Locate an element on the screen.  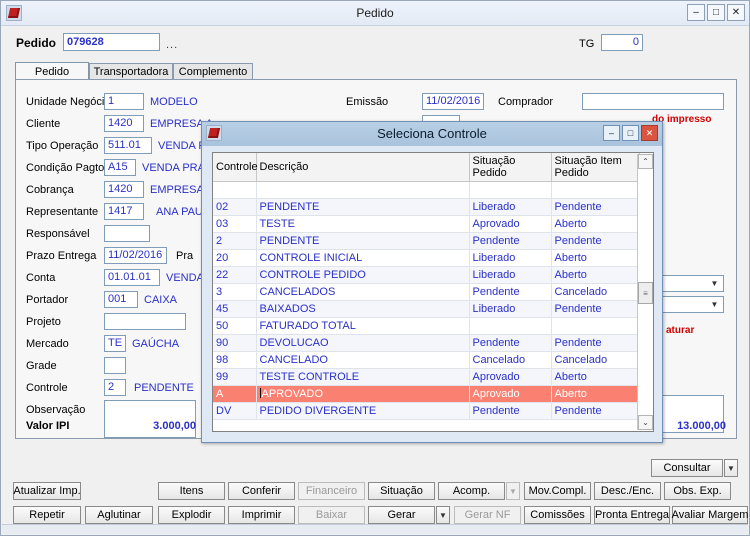
dialog-maximize-icon: □ is located at coordinates (630, 133).